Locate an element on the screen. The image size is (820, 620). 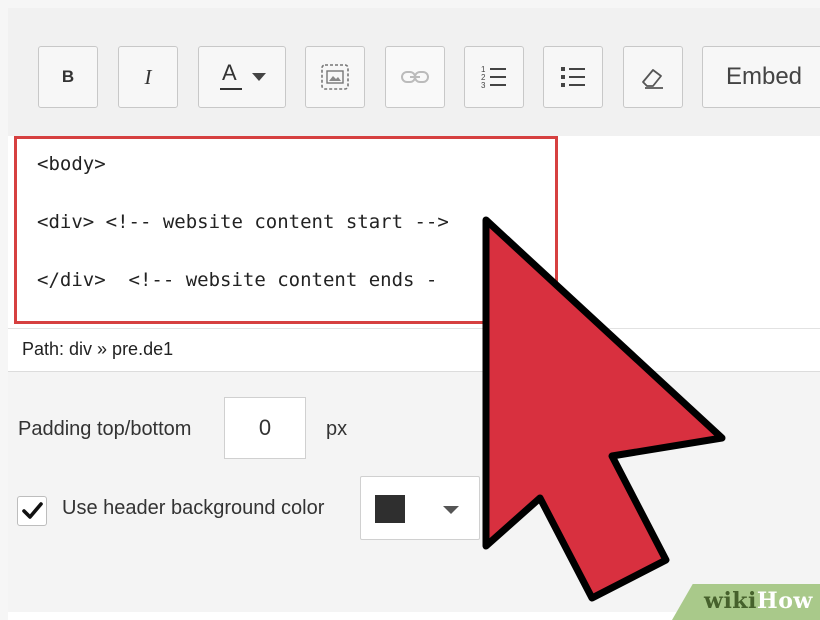
element-path: Path: div » pre.de1 is located at coordinates (98, 349).